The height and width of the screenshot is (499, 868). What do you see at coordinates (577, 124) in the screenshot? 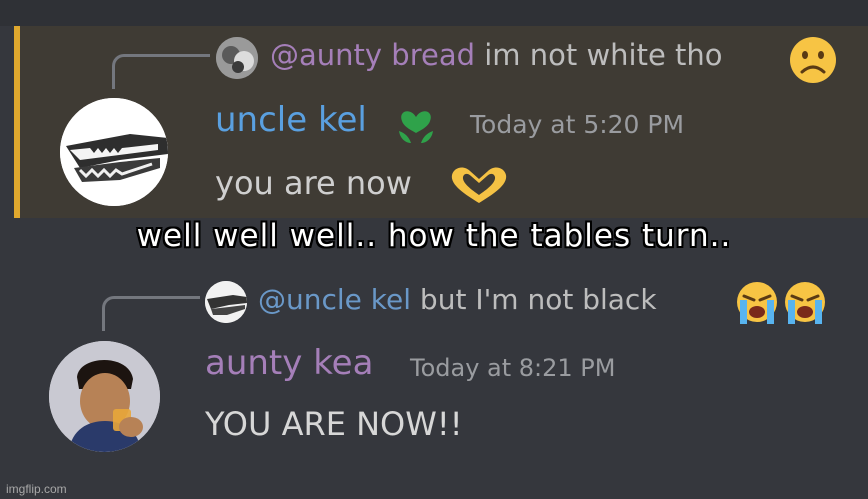
I see `timestamp-message-1: Today at 5:20 PM` at bounding box center [577, 124].